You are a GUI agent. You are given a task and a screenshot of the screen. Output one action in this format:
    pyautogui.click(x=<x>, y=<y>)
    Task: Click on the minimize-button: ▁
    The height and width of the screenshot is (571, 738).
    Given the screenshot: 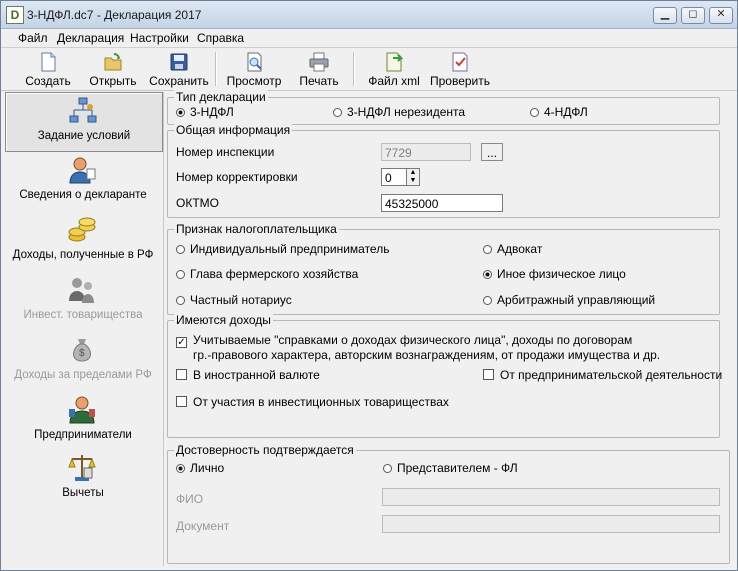 What is the action you would take?
    pyautogui.click(x=665, y=15)
    